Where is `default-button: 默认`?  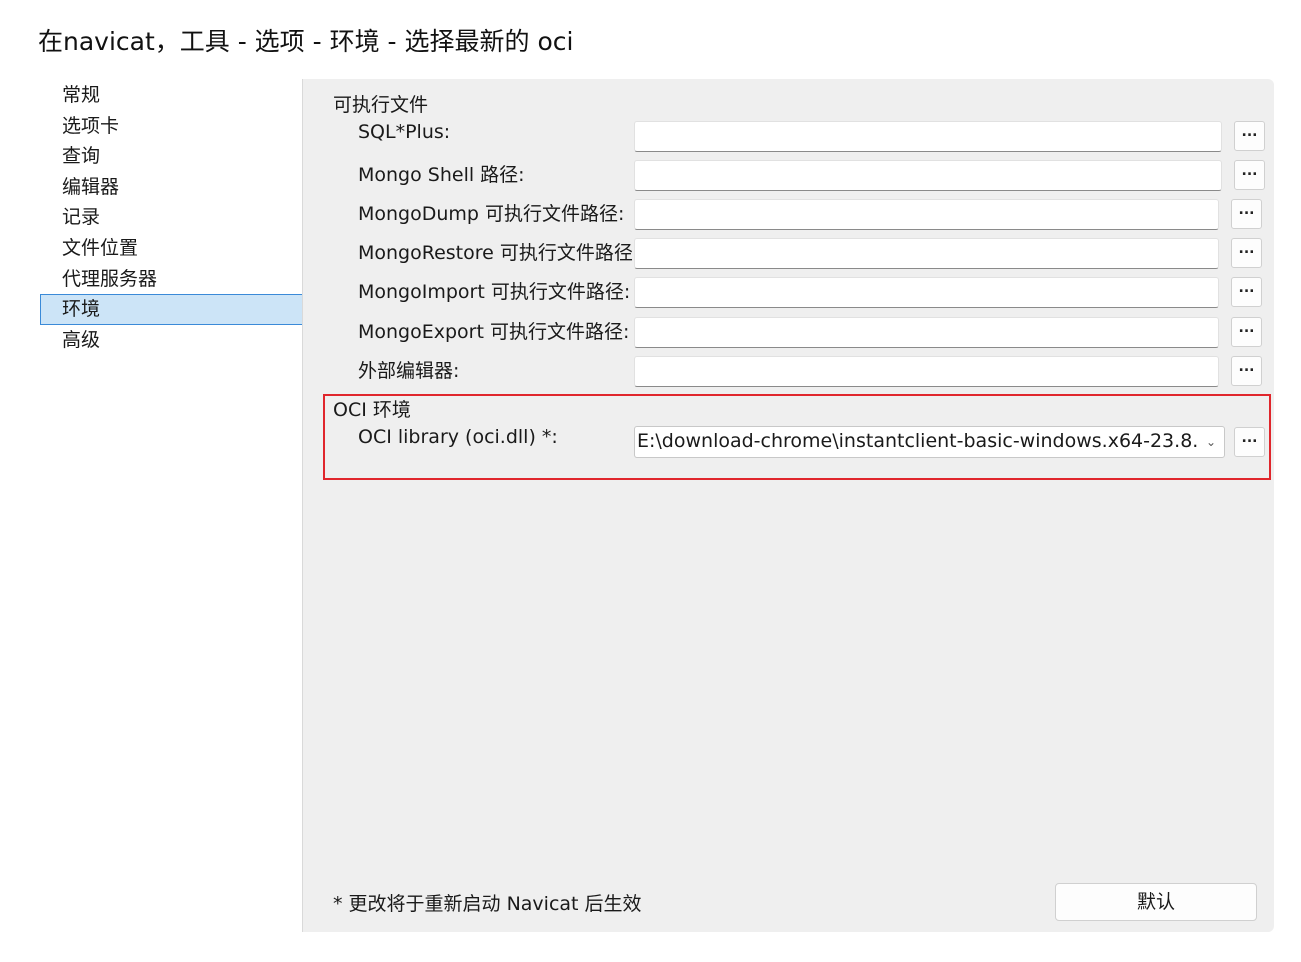
default-button: 默认 is located at coordinates (1156, 902).